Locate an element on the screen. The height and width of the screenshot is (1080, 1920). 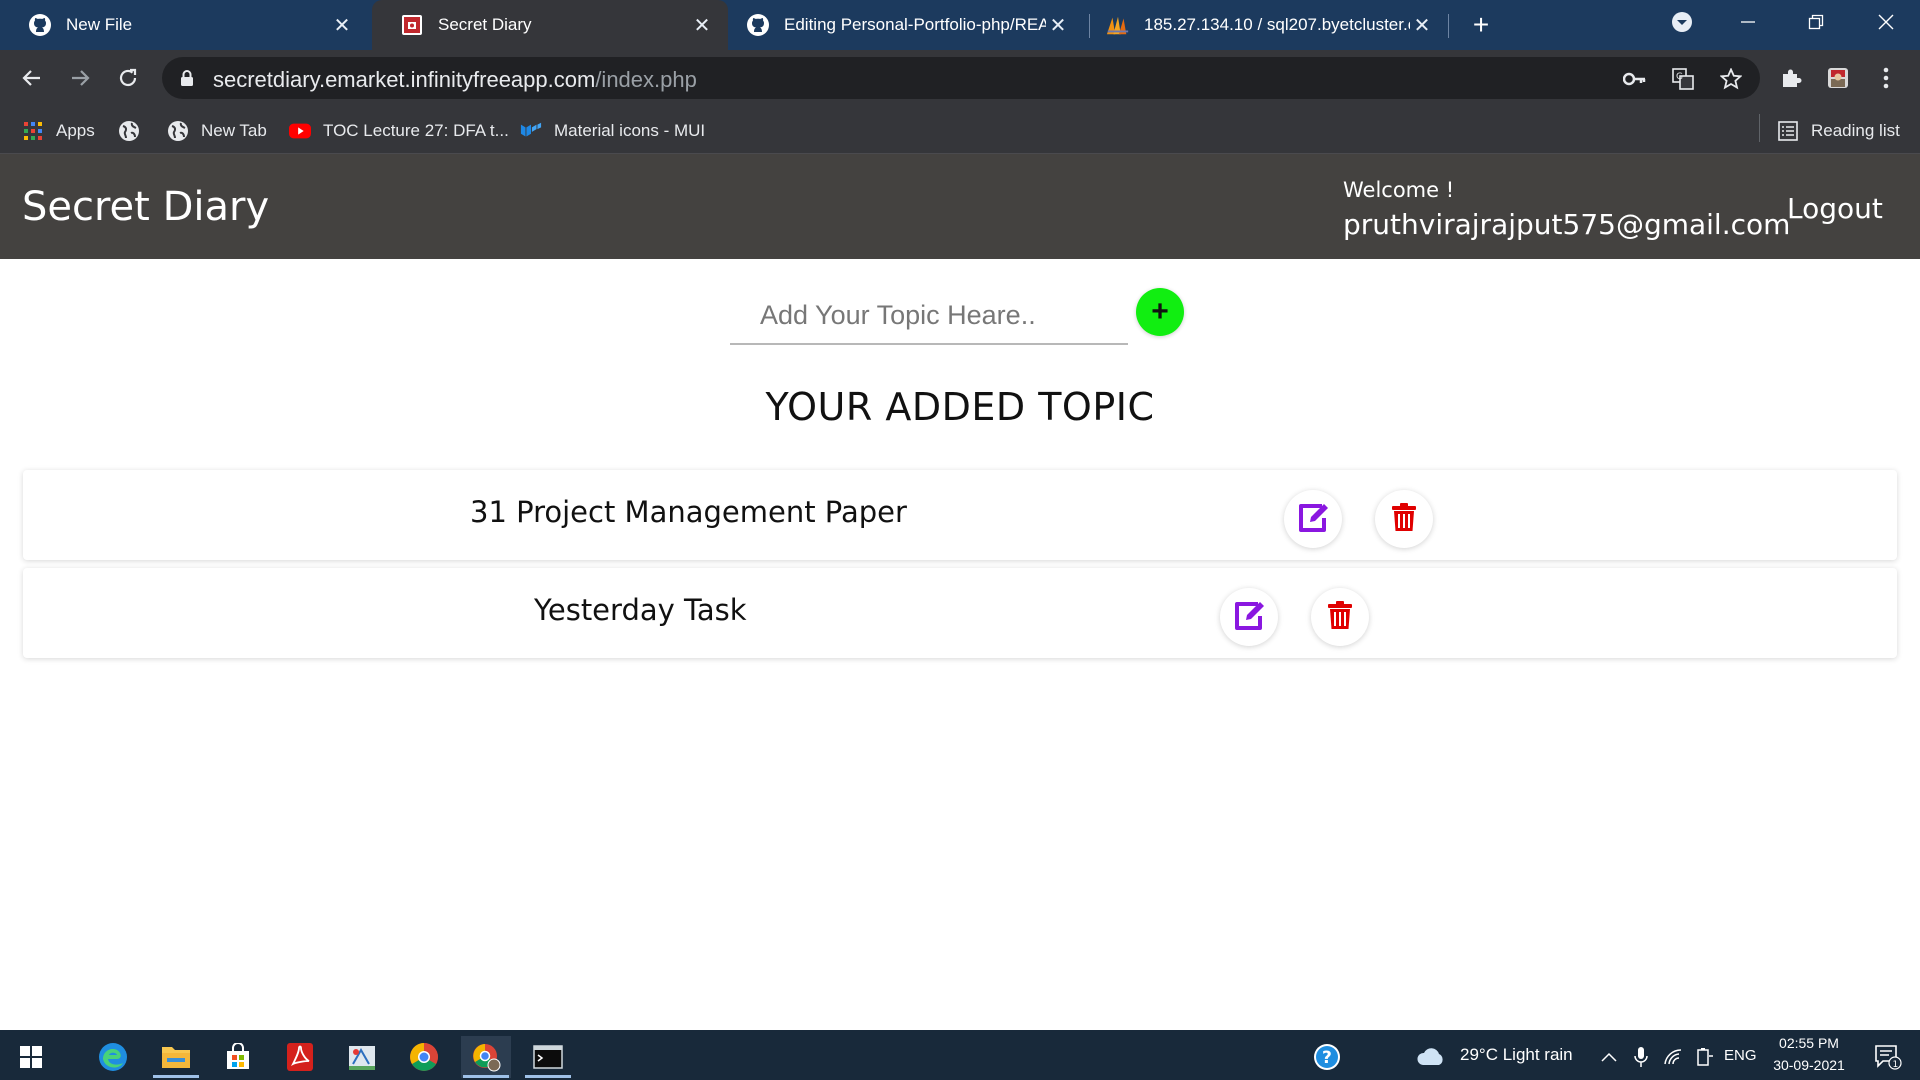
restore-icon is located at coordinates (1816, 22).